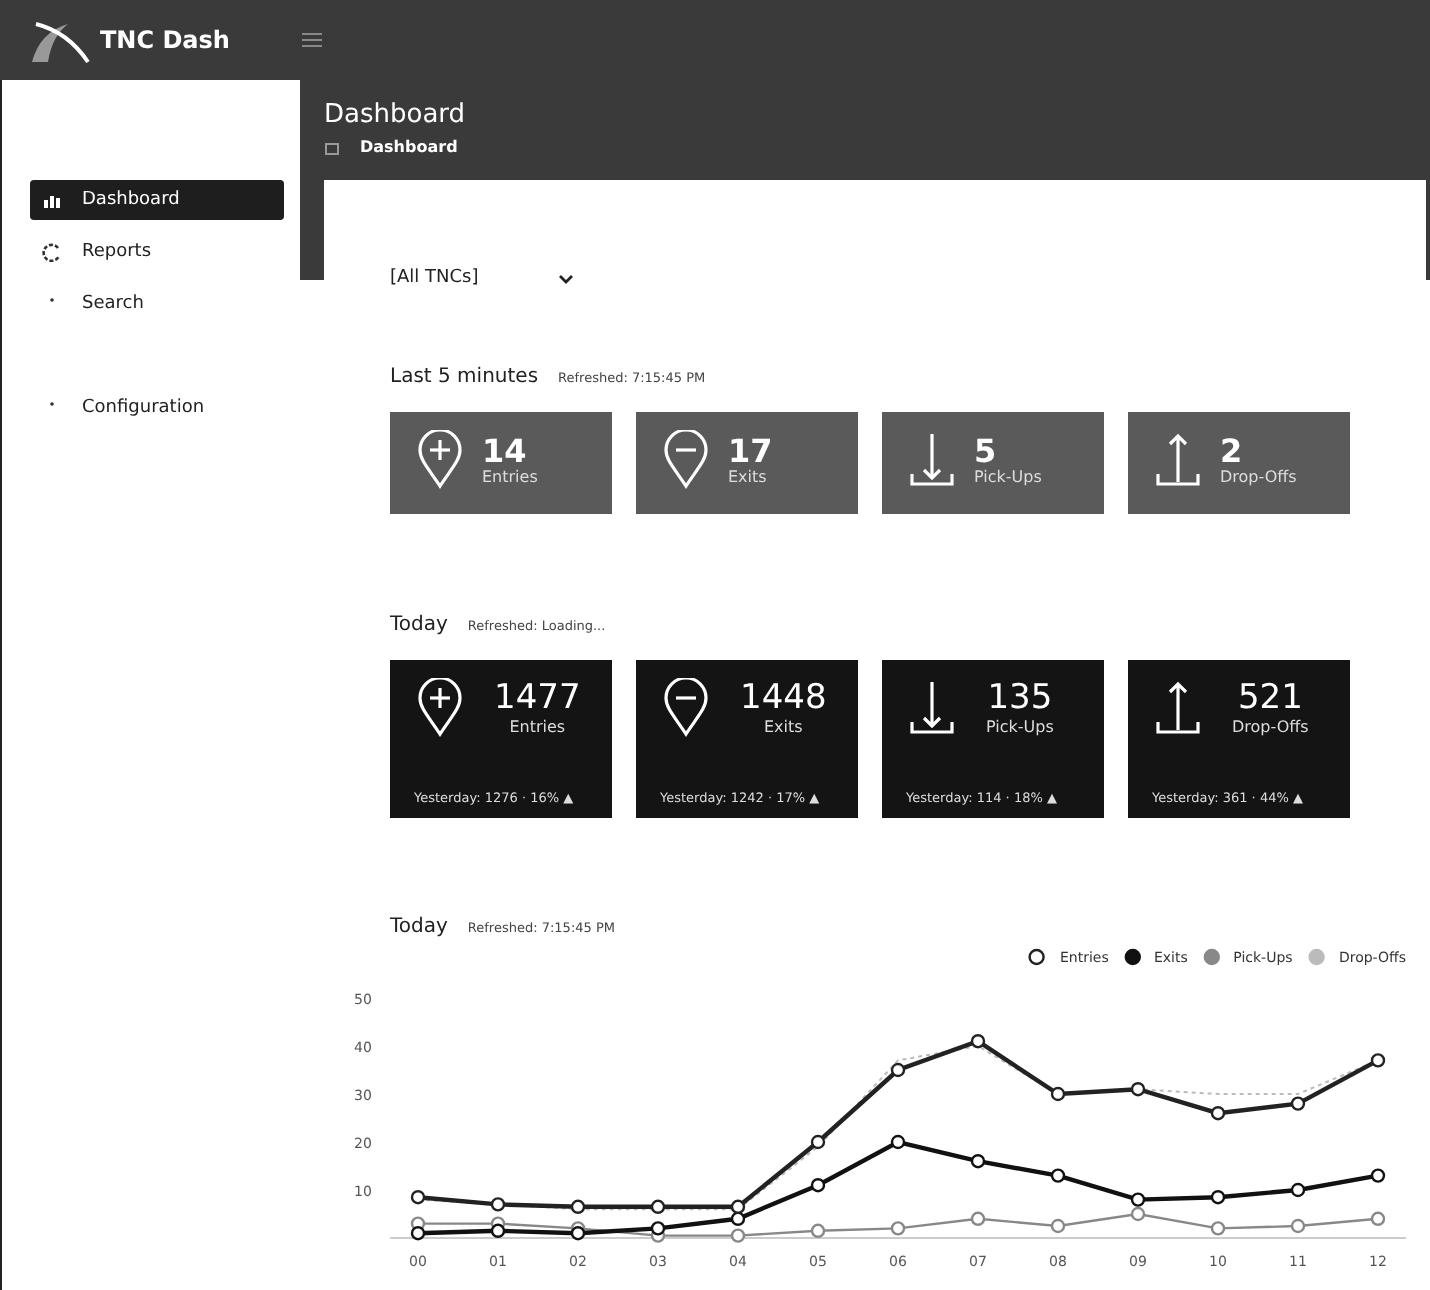 Image resolution: width=1430 pixels, height=1290 pixels. What do you see at coordinates (1231, 451) in the screenshot?
I see `stat-value: 2` at bounding box center [1231, 451].